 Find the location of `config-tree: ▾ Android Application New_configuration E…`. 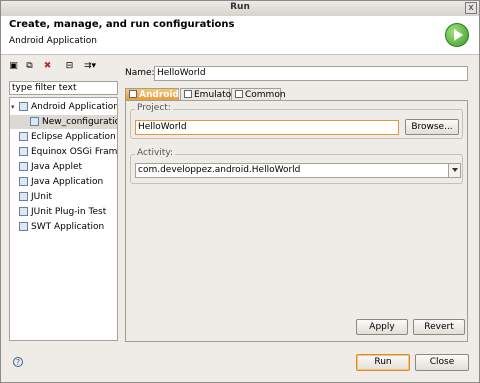

config-tree: ▾ Android Application New_configuration E… is located at coordinates (63, 219).